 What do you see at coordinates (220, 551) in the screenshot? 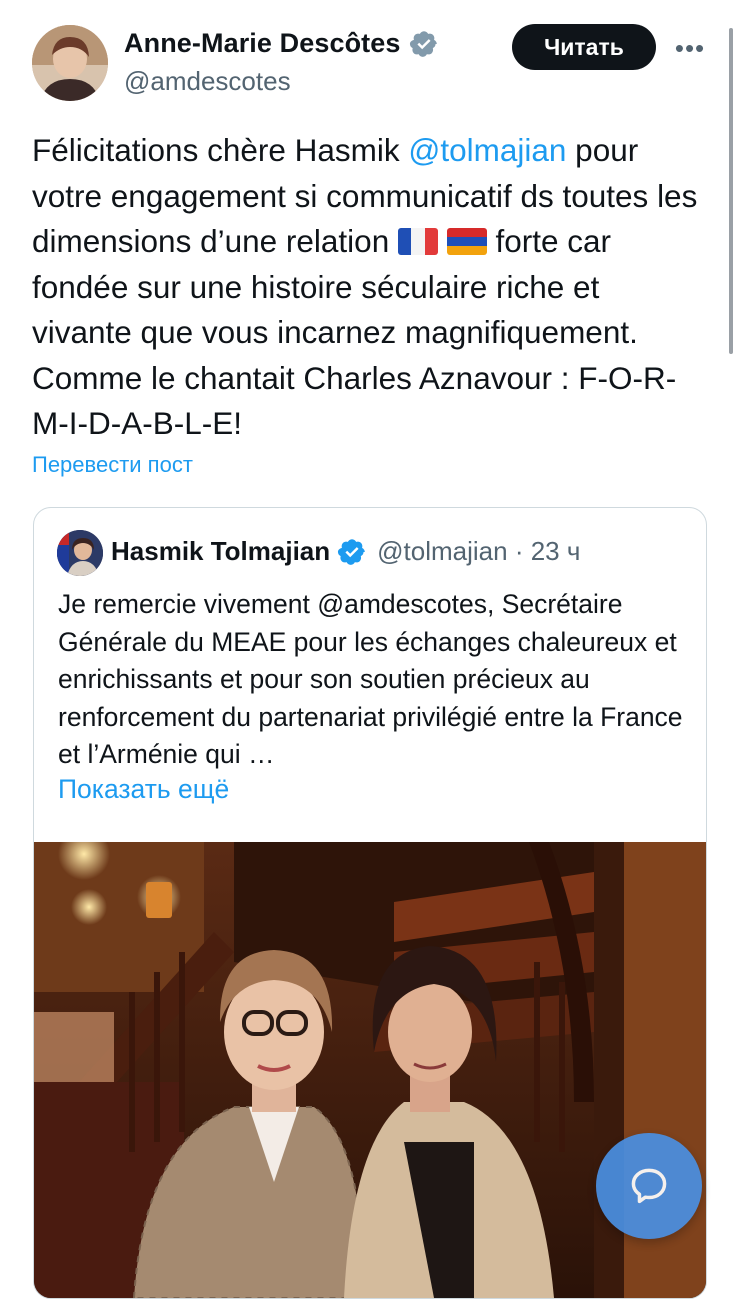
I see `quoted-author-name: Hasmik Tolmajian` at bounding box center [220, 551].